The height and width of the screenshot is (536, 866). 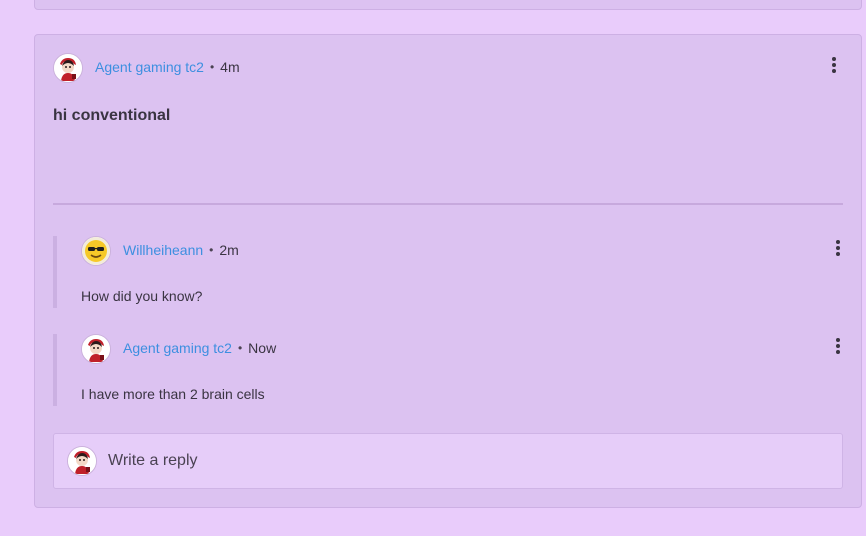 What do you see at coordinates (262, 348) in the screenshot?
I see `reply-timestamp: Now` at bounding box center [262, 348].